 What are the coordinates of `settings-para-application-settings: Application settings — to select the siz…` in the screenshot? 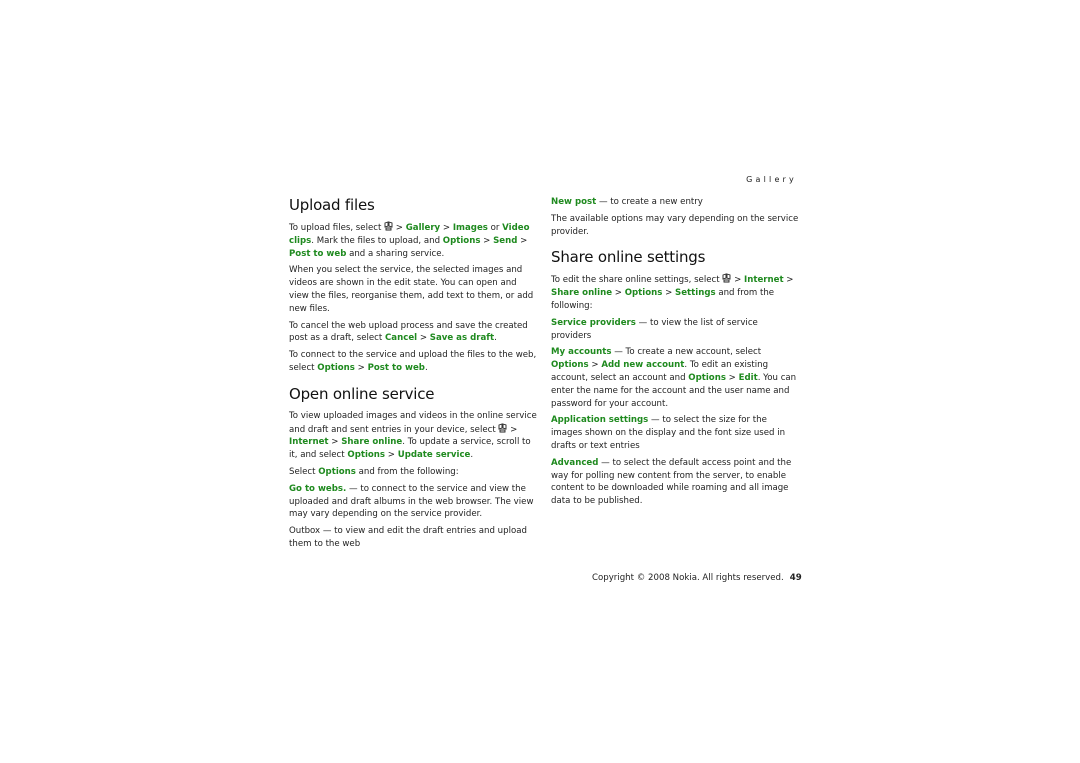 It's located at (668, 433).